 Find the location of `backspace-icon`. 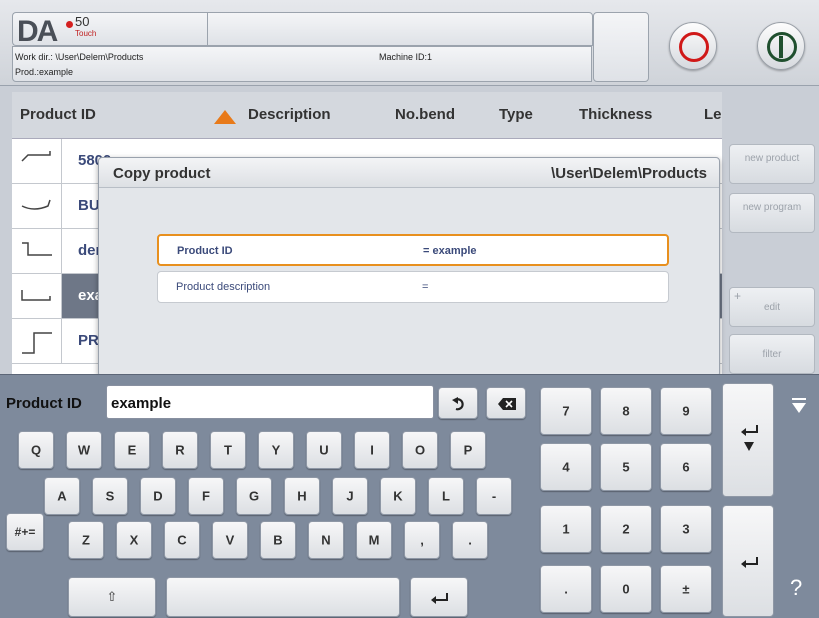

backspace-icon is located at coordinates (507, 404).